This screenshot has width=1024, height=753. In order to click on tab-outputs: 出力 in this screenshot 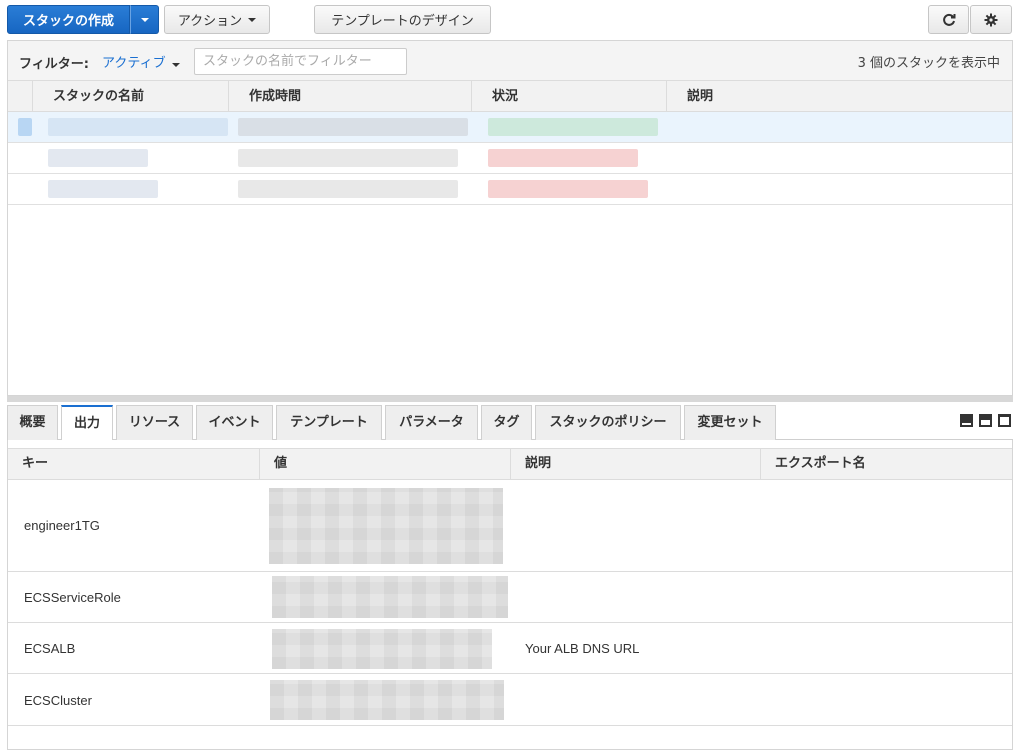, I will do `click(87, 423)`.